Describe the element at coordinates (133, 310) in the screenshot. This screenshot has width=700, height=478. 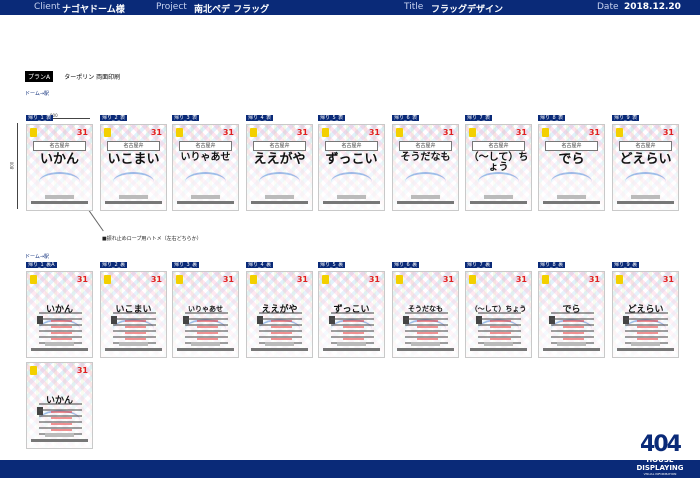
I see `flag-word: いこまい` at that location.